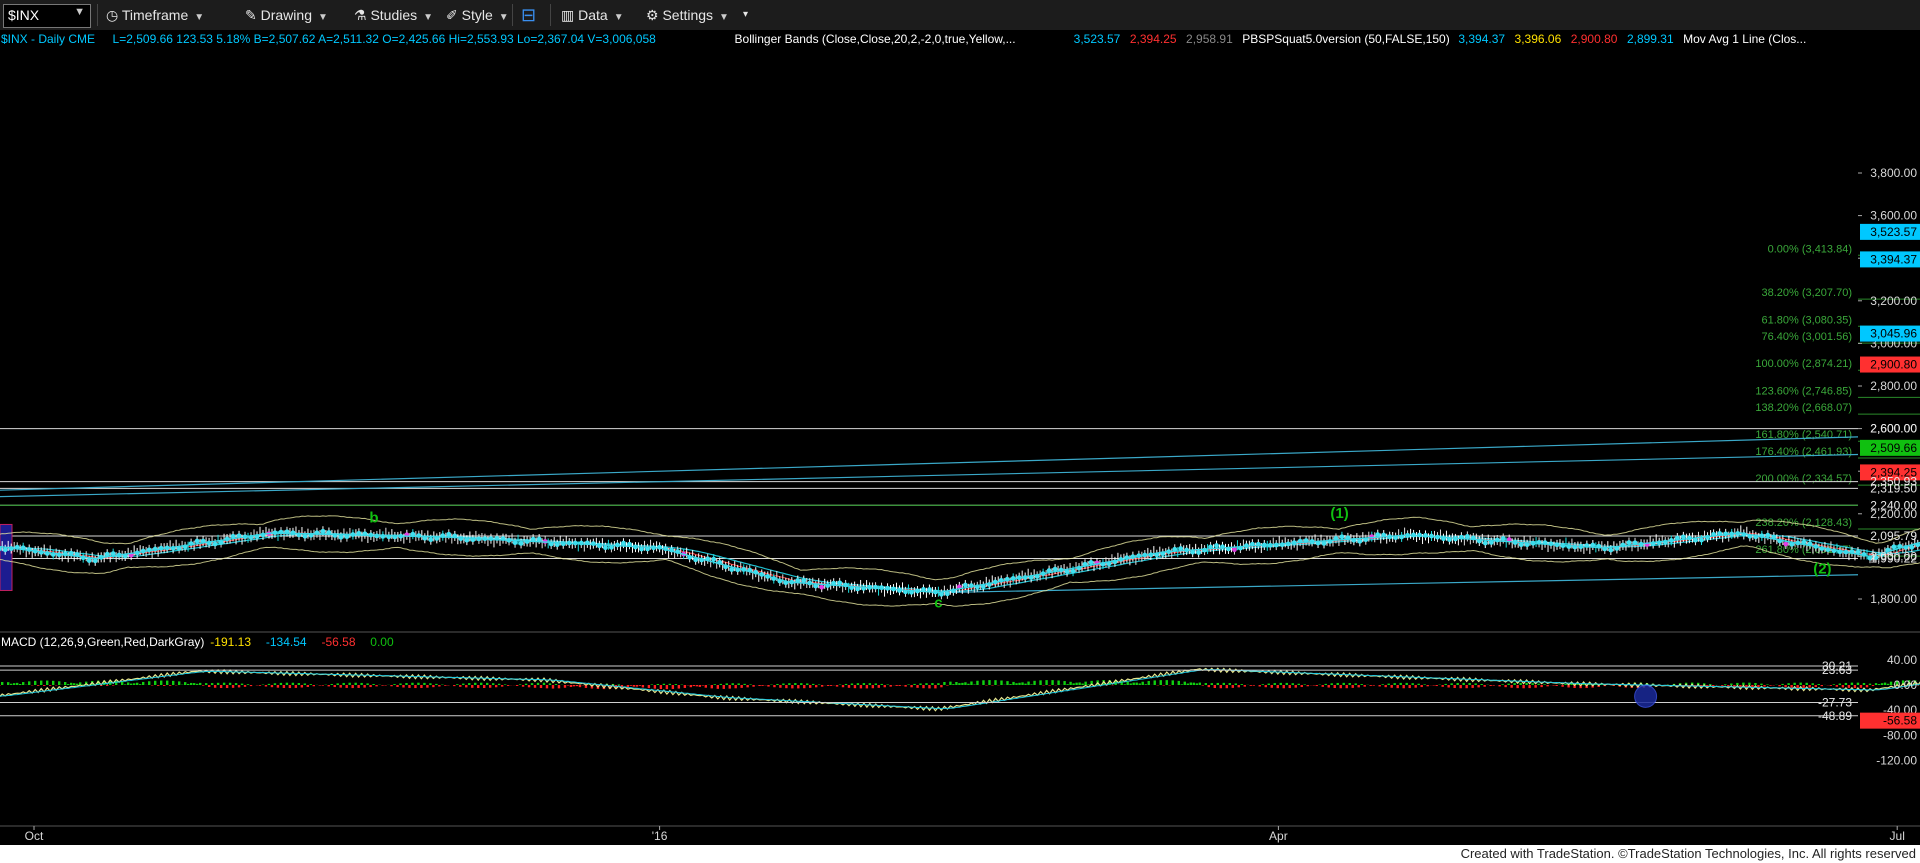  What do you see at coordinates (1803, 479) in the screenshot?
I see `fib-level-label: 200.00% (2,334.57)` at bounding box center [1803, 479].